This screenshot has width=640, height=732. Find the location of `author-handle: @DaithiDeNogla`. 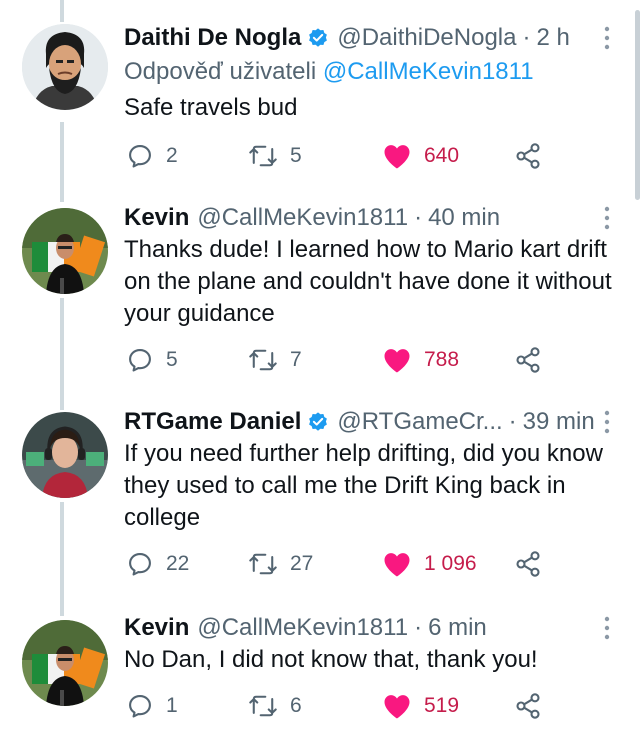

author-handle: @DaithiDeNogla is located at coordinates (426, 38).